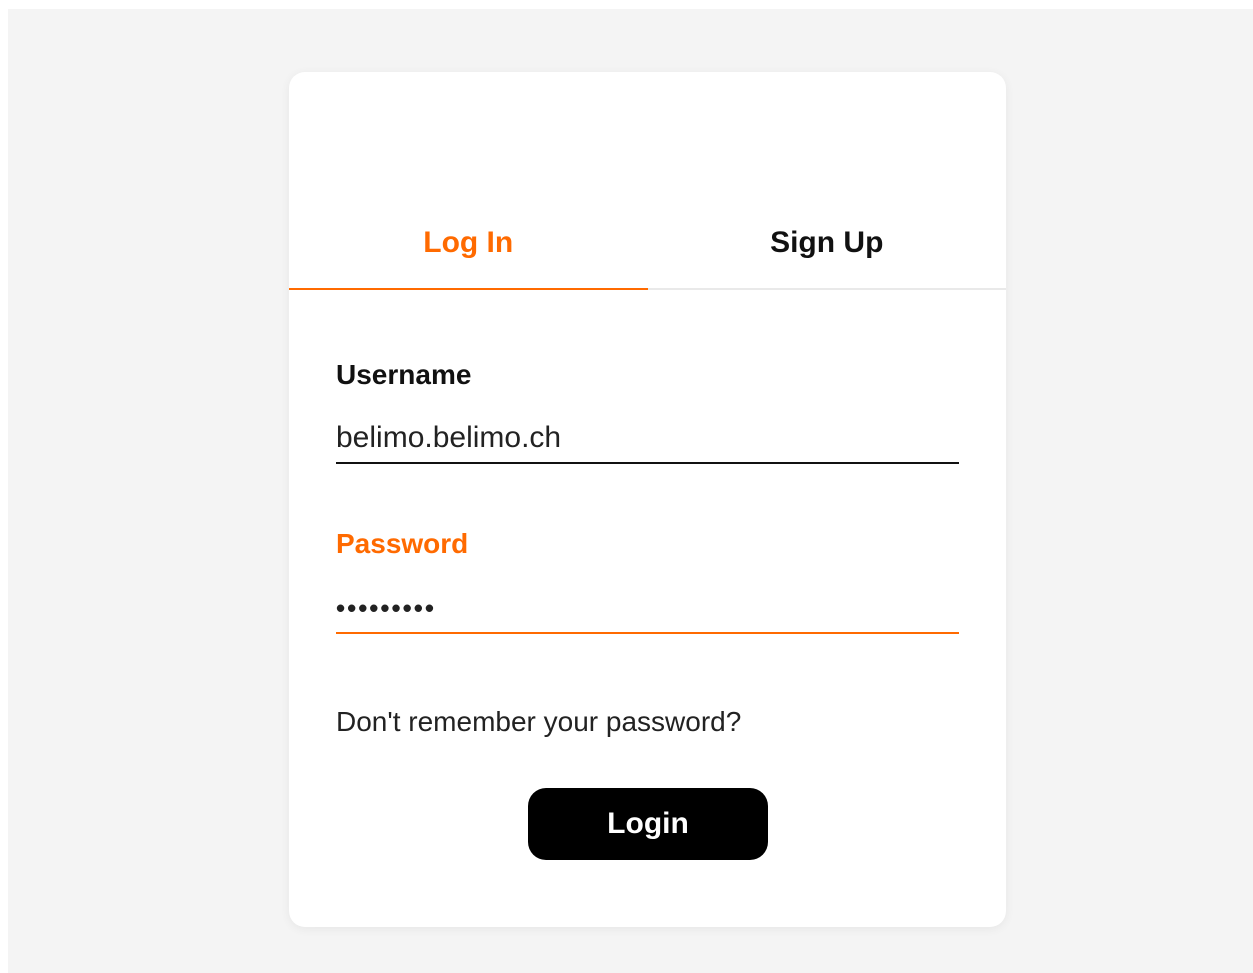  What do you see at coordinates (468, 256) in the screenshot?
I see `tab-log-in: Log In` at bounding box center [468, 256].